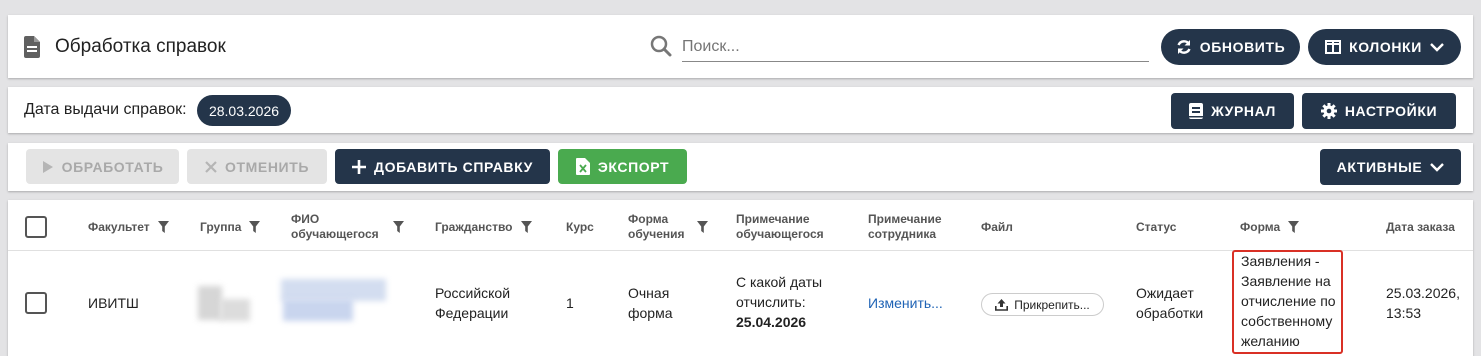  What do you see at coordinates (472, 303) in the screenshot?
I see `citizenship-cell: Российской Федерации` at bounding box center [472, 303].